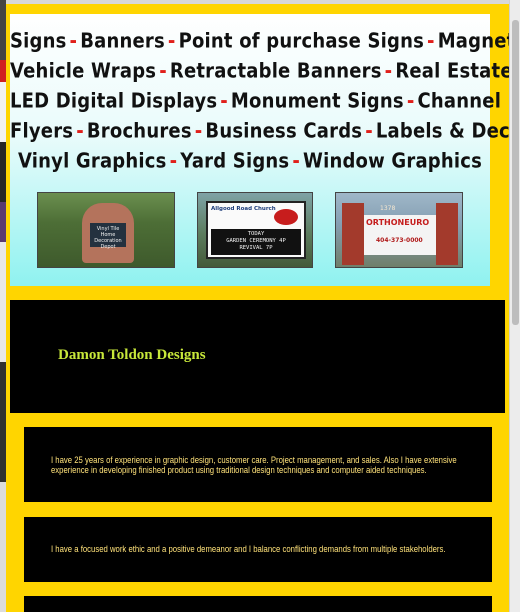 Image resolution: width=520 pixels, height=612 pixels. What do you see at coordinates (132, 355) in the screenshot?
I see `site-title: Damon Toldon Designs` at bounding box center [132, 355].